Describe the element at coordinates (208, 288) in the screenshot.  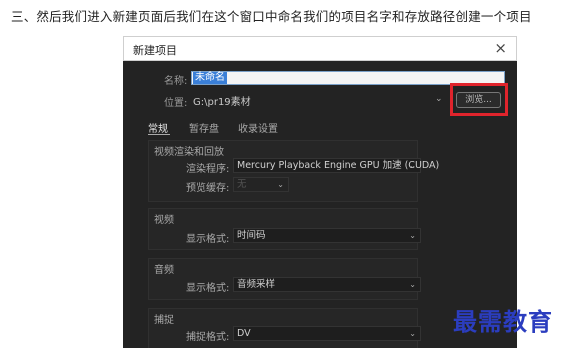
I see `audio-display-format-label: 显示格式:` at that location.